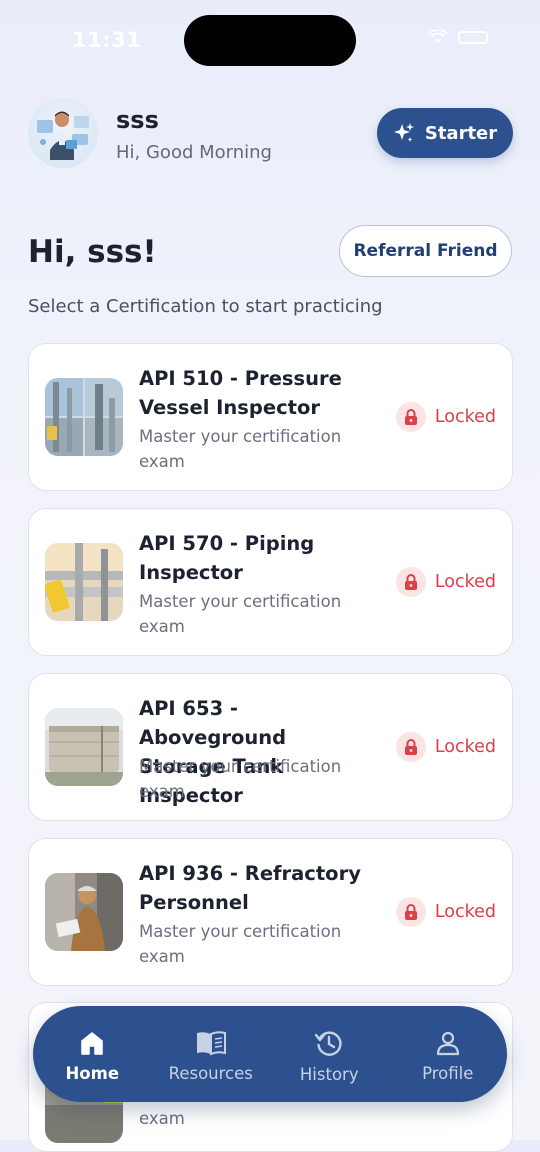 This screenshot has width=540, height=1152. I want to click on avatar-illustration, so click(63, 135).